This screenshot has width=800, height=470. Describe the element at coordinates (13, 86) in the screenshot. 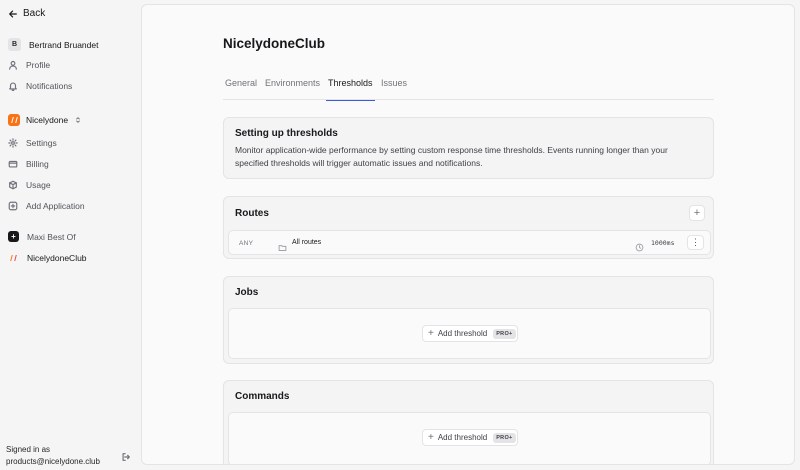

I see `bell-icon` at that location.